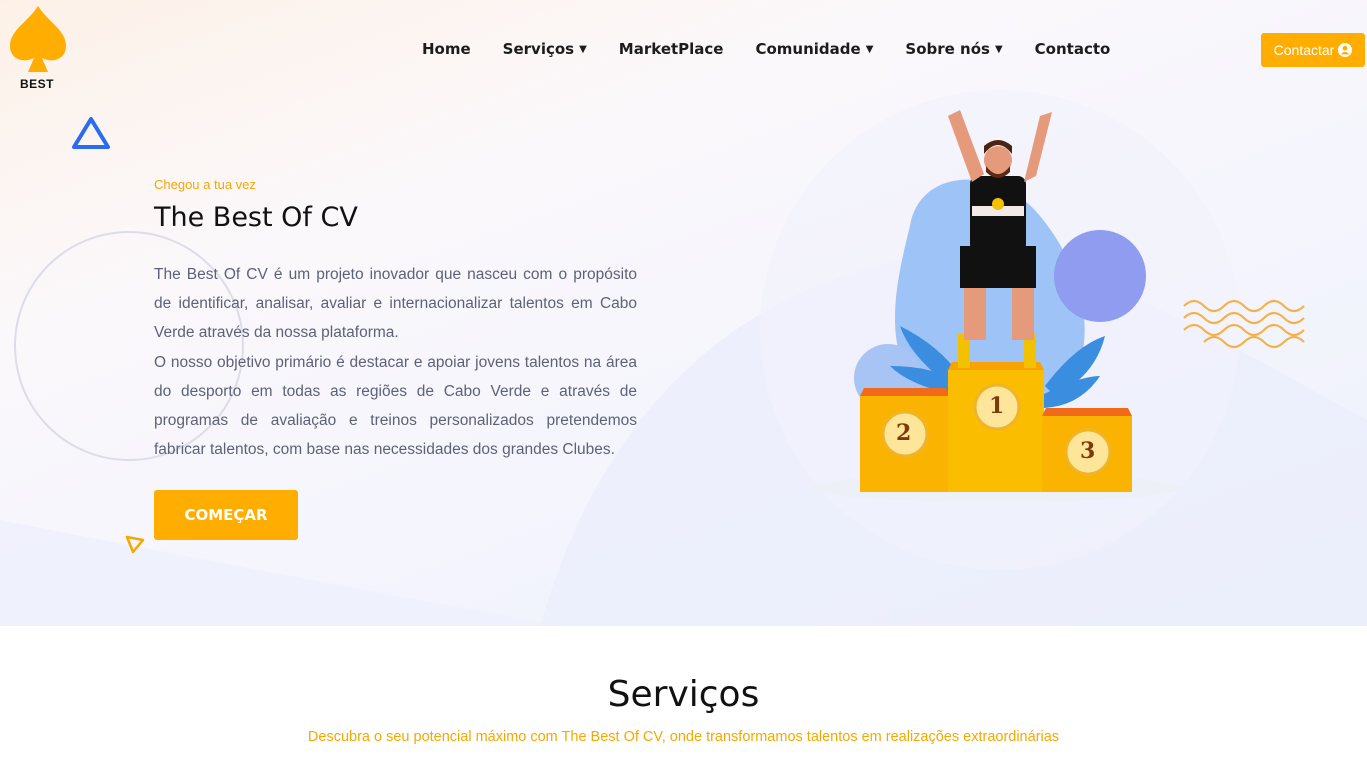 The height and width of the screenshot is (766, 1367). I want to click on nav-contacto: Contacto, so click(1073, 49).